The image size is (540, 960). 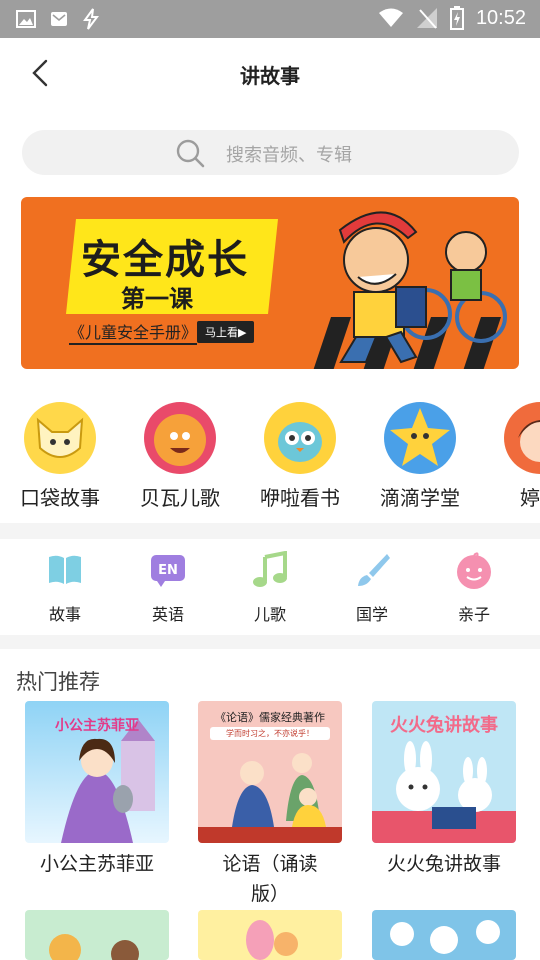 I want to click on svg-text: EN, so click(x=168, y=570).